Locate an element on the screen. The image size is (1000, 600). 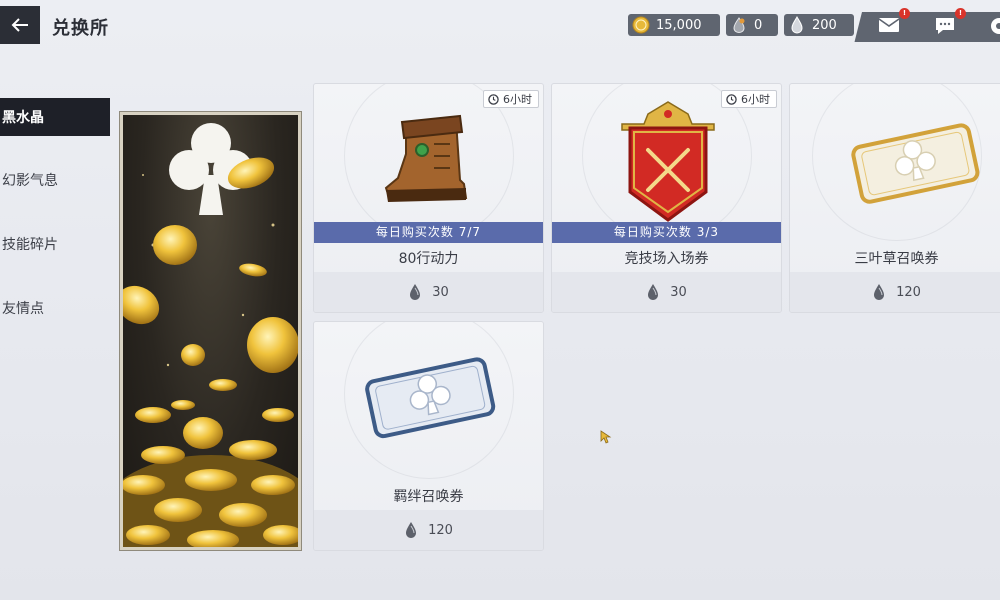
shop-item-card: 6小时 每日购买次数 7/7 80行动力 30 is located at coordinates (428, 198).